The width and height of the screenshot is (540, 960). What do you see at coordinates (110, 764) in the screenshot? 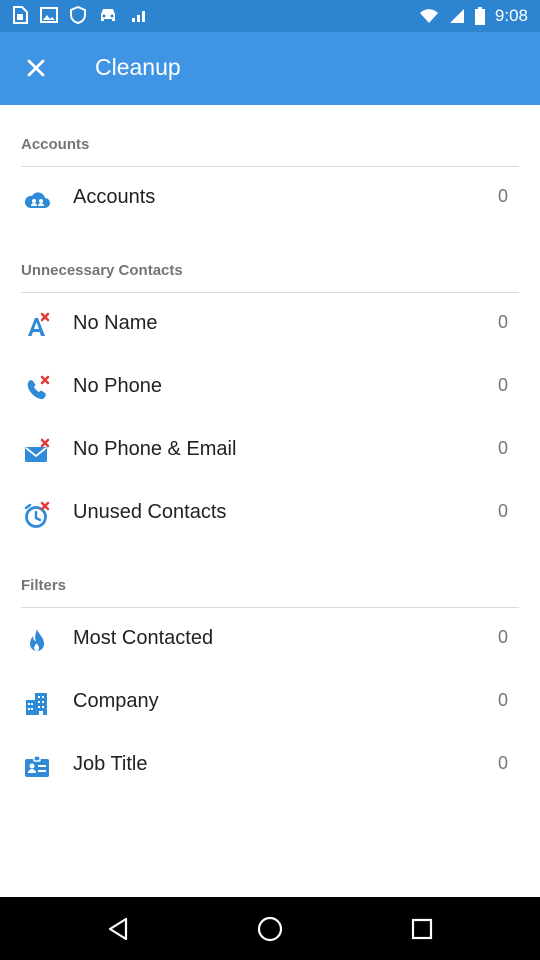
I see `list-item-label: Job Title` at bounding box center [110, 764].